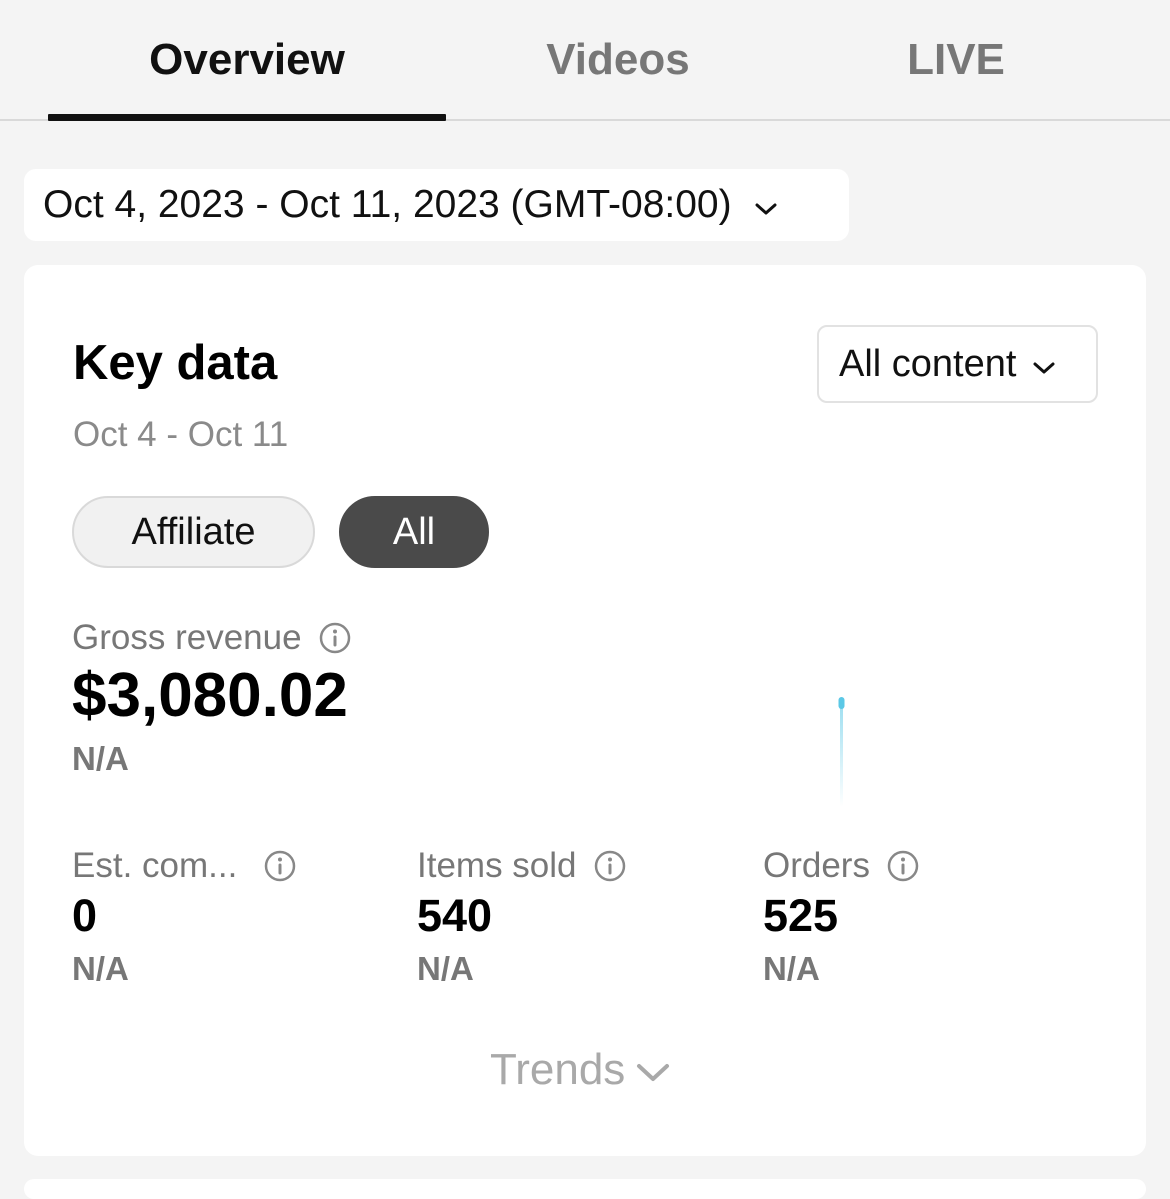  I want to click on items-sold-label: Items sold, so click(497, 865).